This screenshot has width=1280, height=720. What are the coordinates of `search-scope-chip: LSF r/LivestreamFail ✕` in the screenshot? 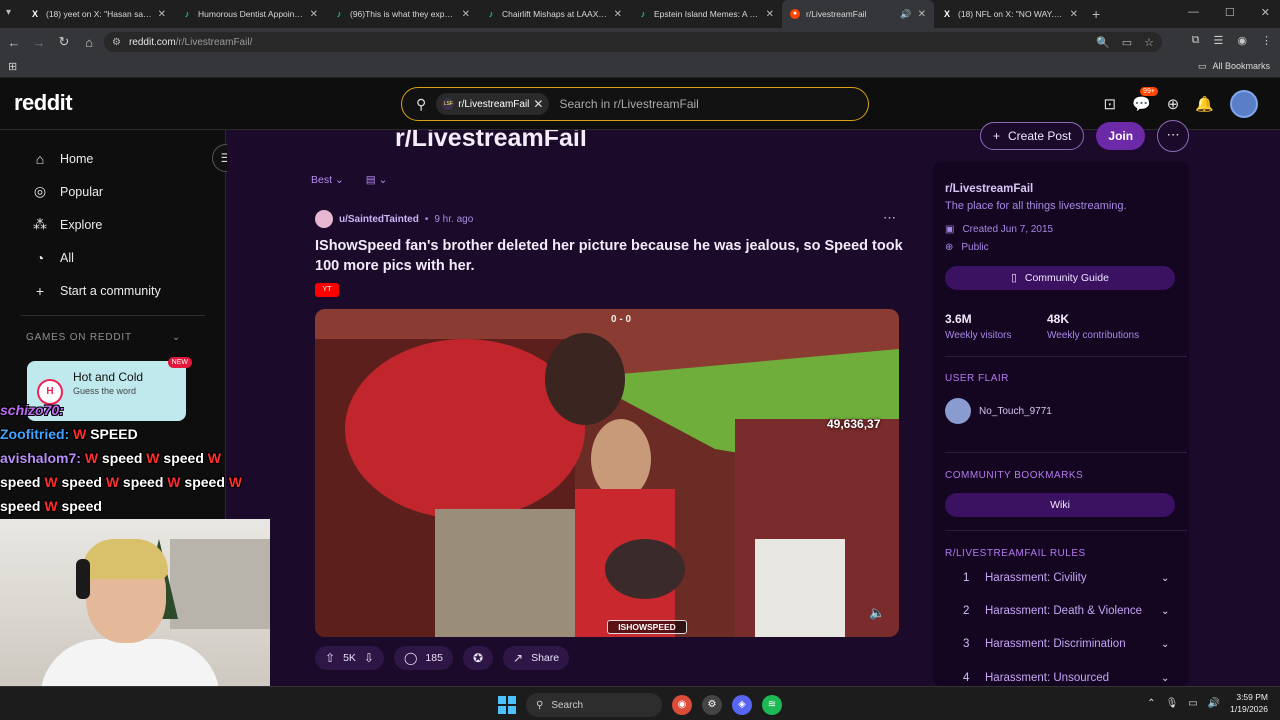 It's located at (493, 104).